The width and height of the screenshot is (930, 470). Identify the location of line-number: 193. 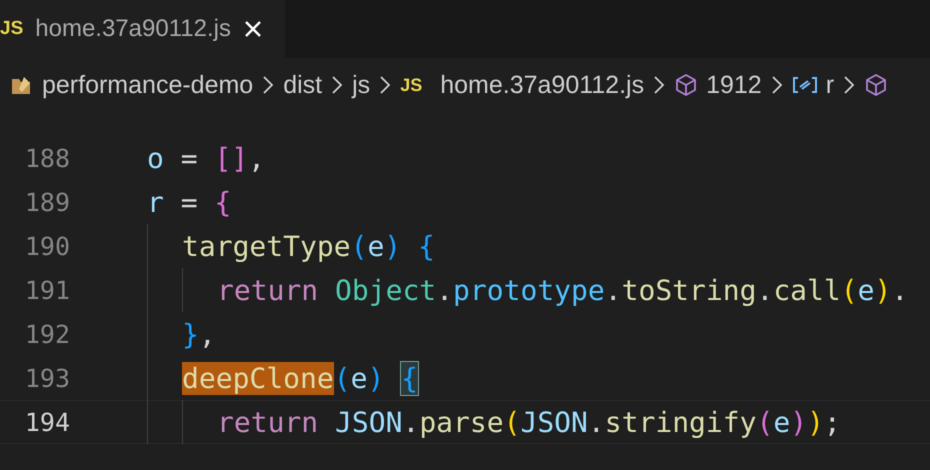
(47, 378).